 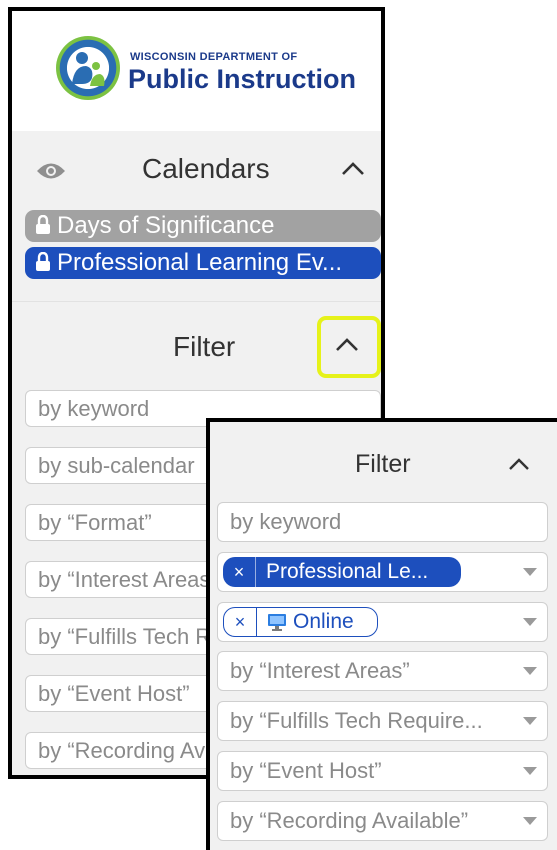 What do you see at coordinates (382, 522) in the screenshot?
I see `keyword-filter-input: by keyword` at bounding box center [382, 522].